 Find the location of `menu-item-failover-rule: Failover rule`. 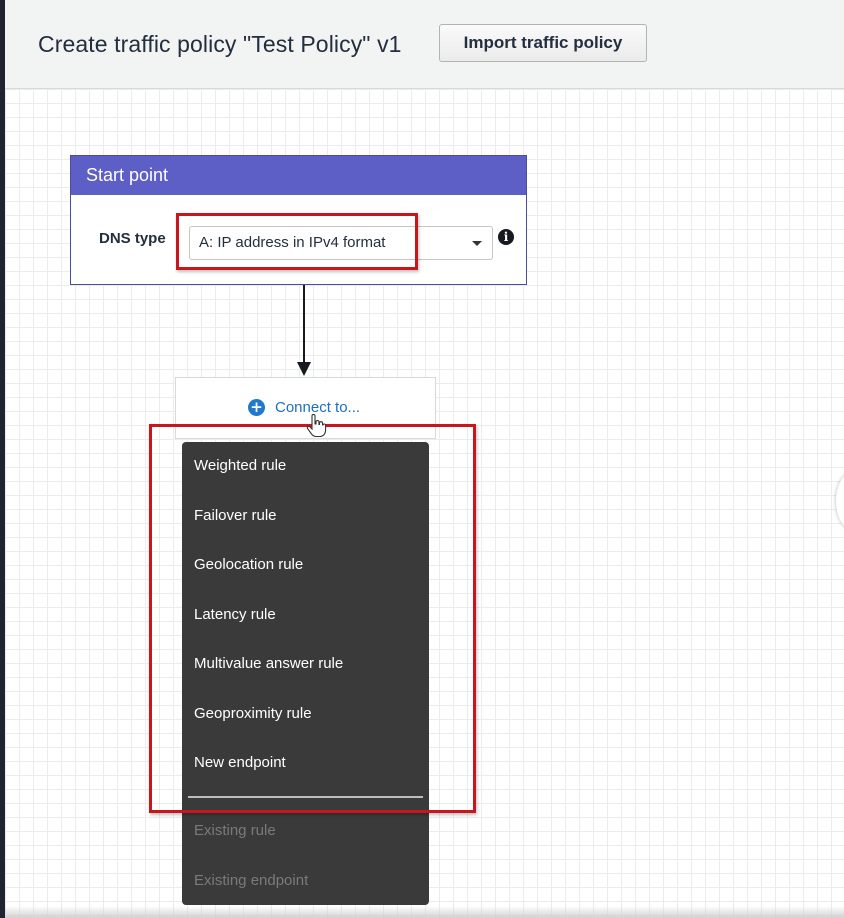

menu-item-failover-rule: Failover rule is located at coordinates (306, 515).